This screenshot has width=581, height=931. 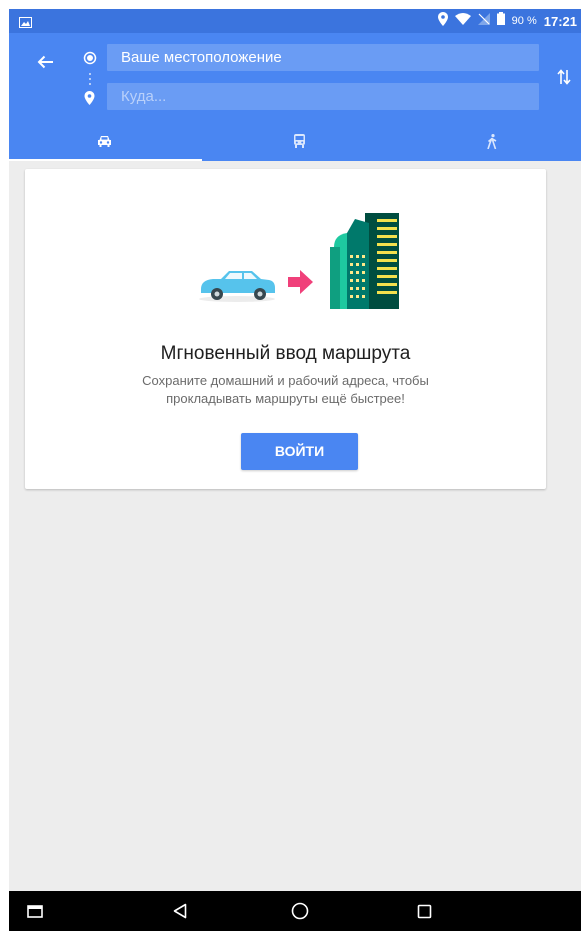 What do you see at coordinates (25, 24) in the screenshot?
I see `image-notification-icon` at bounding box center [25, 24].